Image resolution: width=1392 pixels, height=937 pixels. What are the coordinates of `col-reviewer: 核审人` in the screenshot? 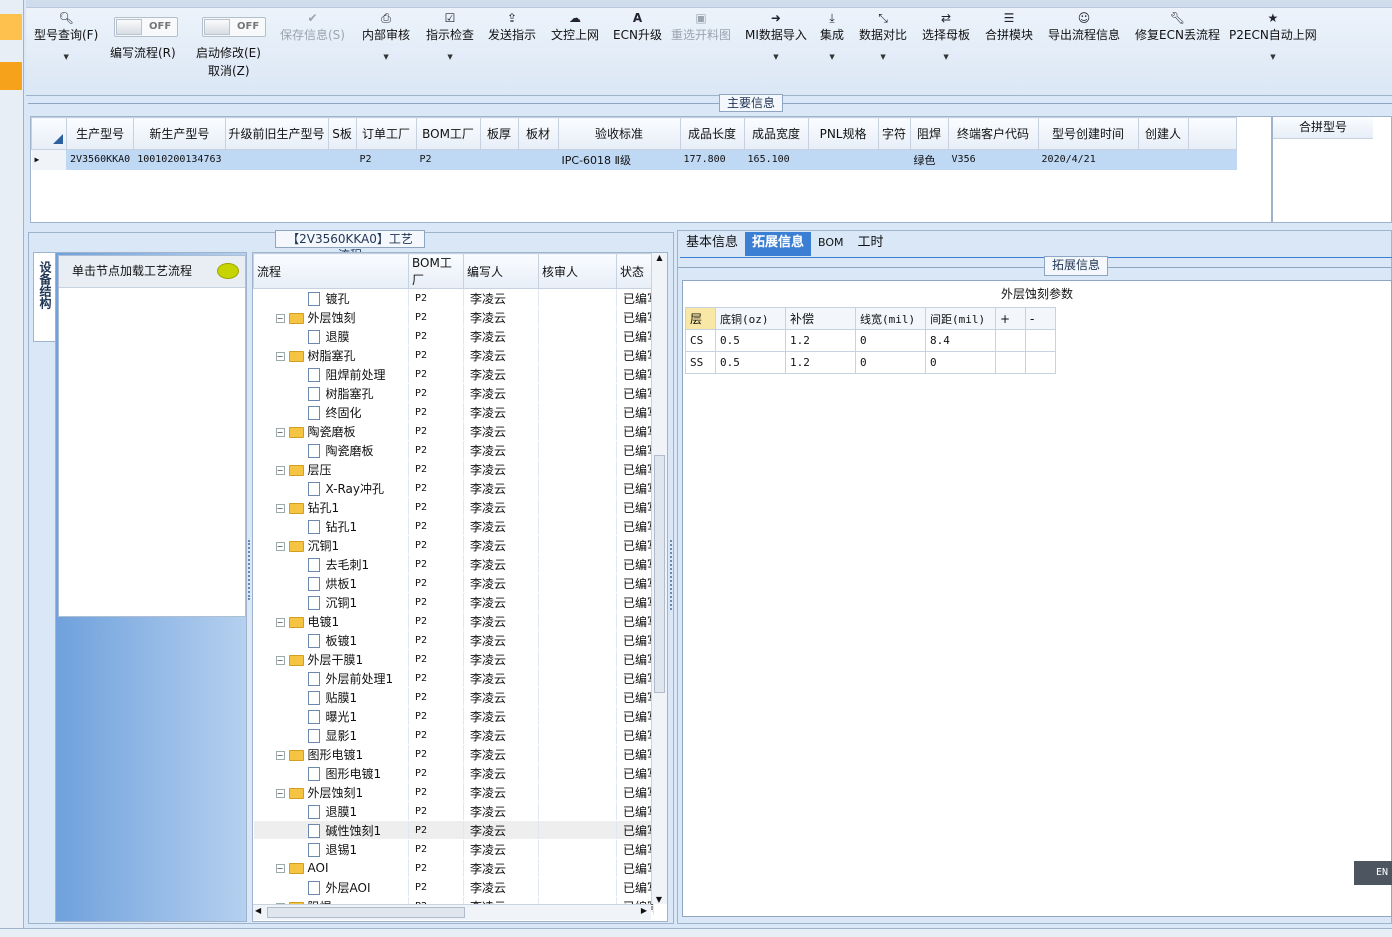 It's located at (577, 271).